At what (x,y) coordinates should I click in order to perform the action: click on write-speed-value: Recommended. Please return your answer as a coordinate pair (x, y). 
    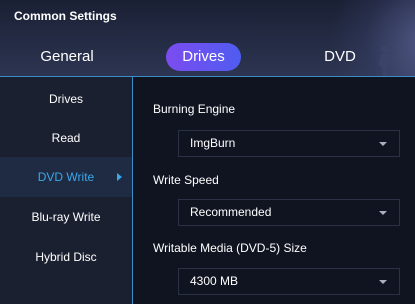
    Looking at the image, I should click on (231, 212).